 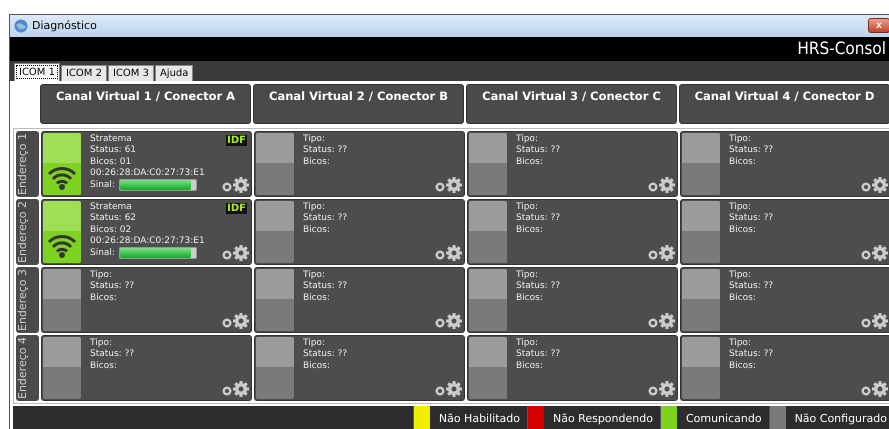 What do you see at coordinates (147, 242) in the screenshot?
I see `mac-address: 00:26:28:DA:C0:27:73:E1` at bounding box center [147, 242].